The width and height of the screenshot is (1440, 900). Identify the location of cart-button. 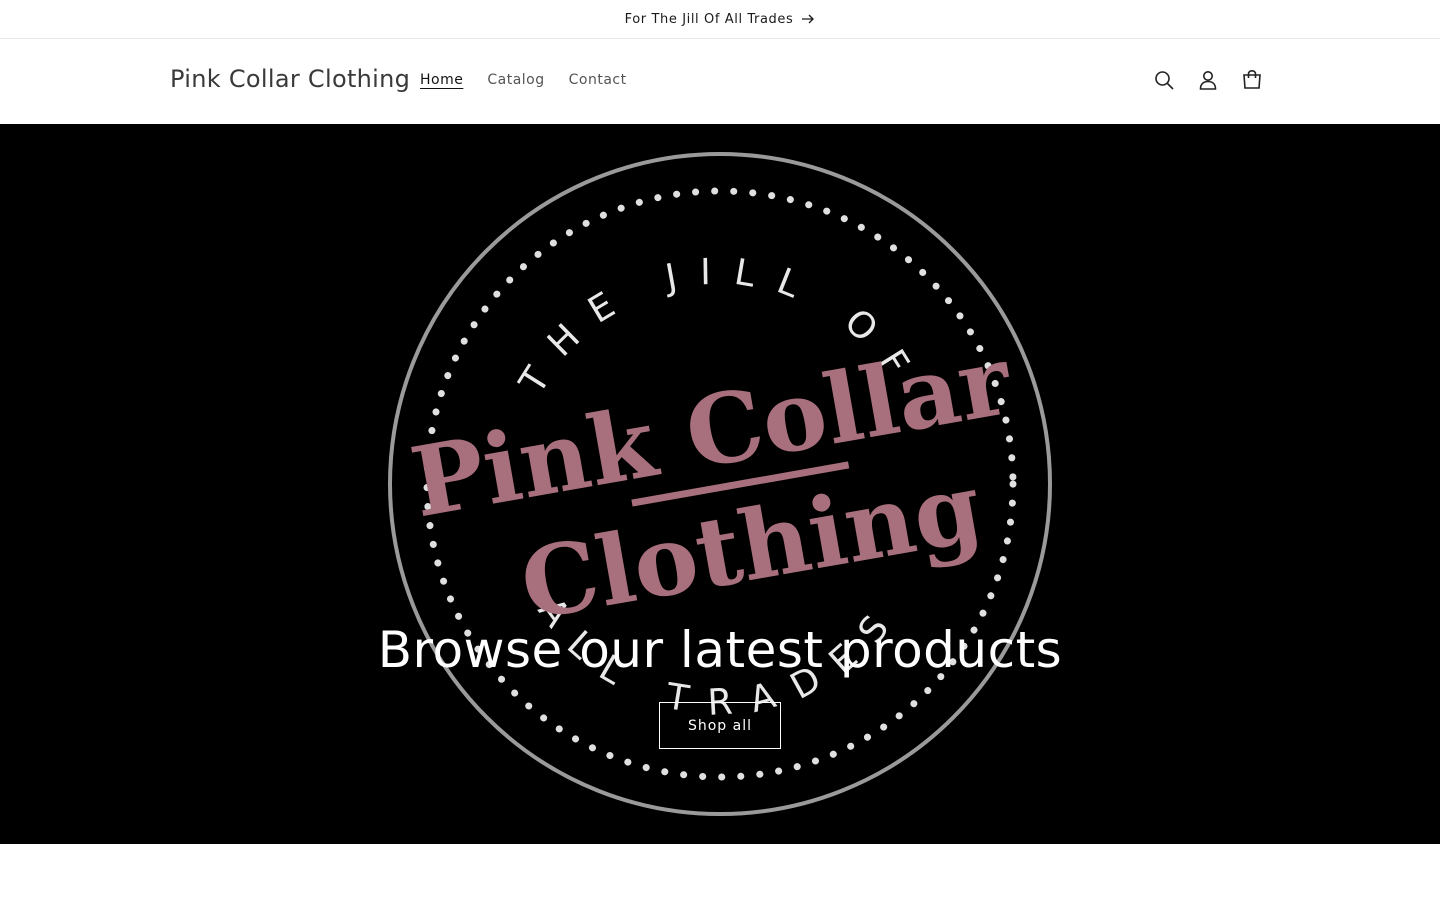
(1252, 80).